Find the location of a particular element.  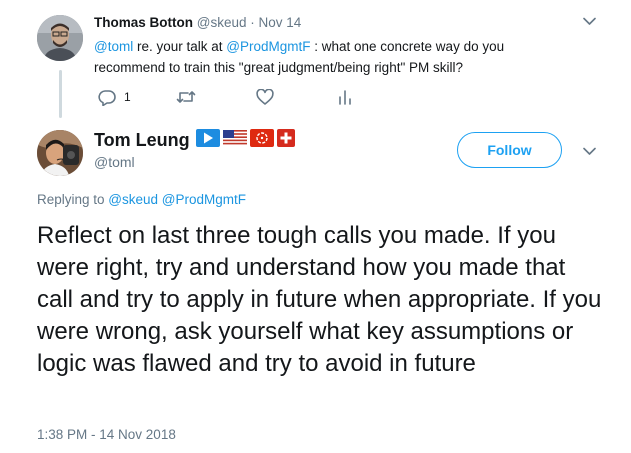

follow-button: Follow is located at coordinates (509, 150).